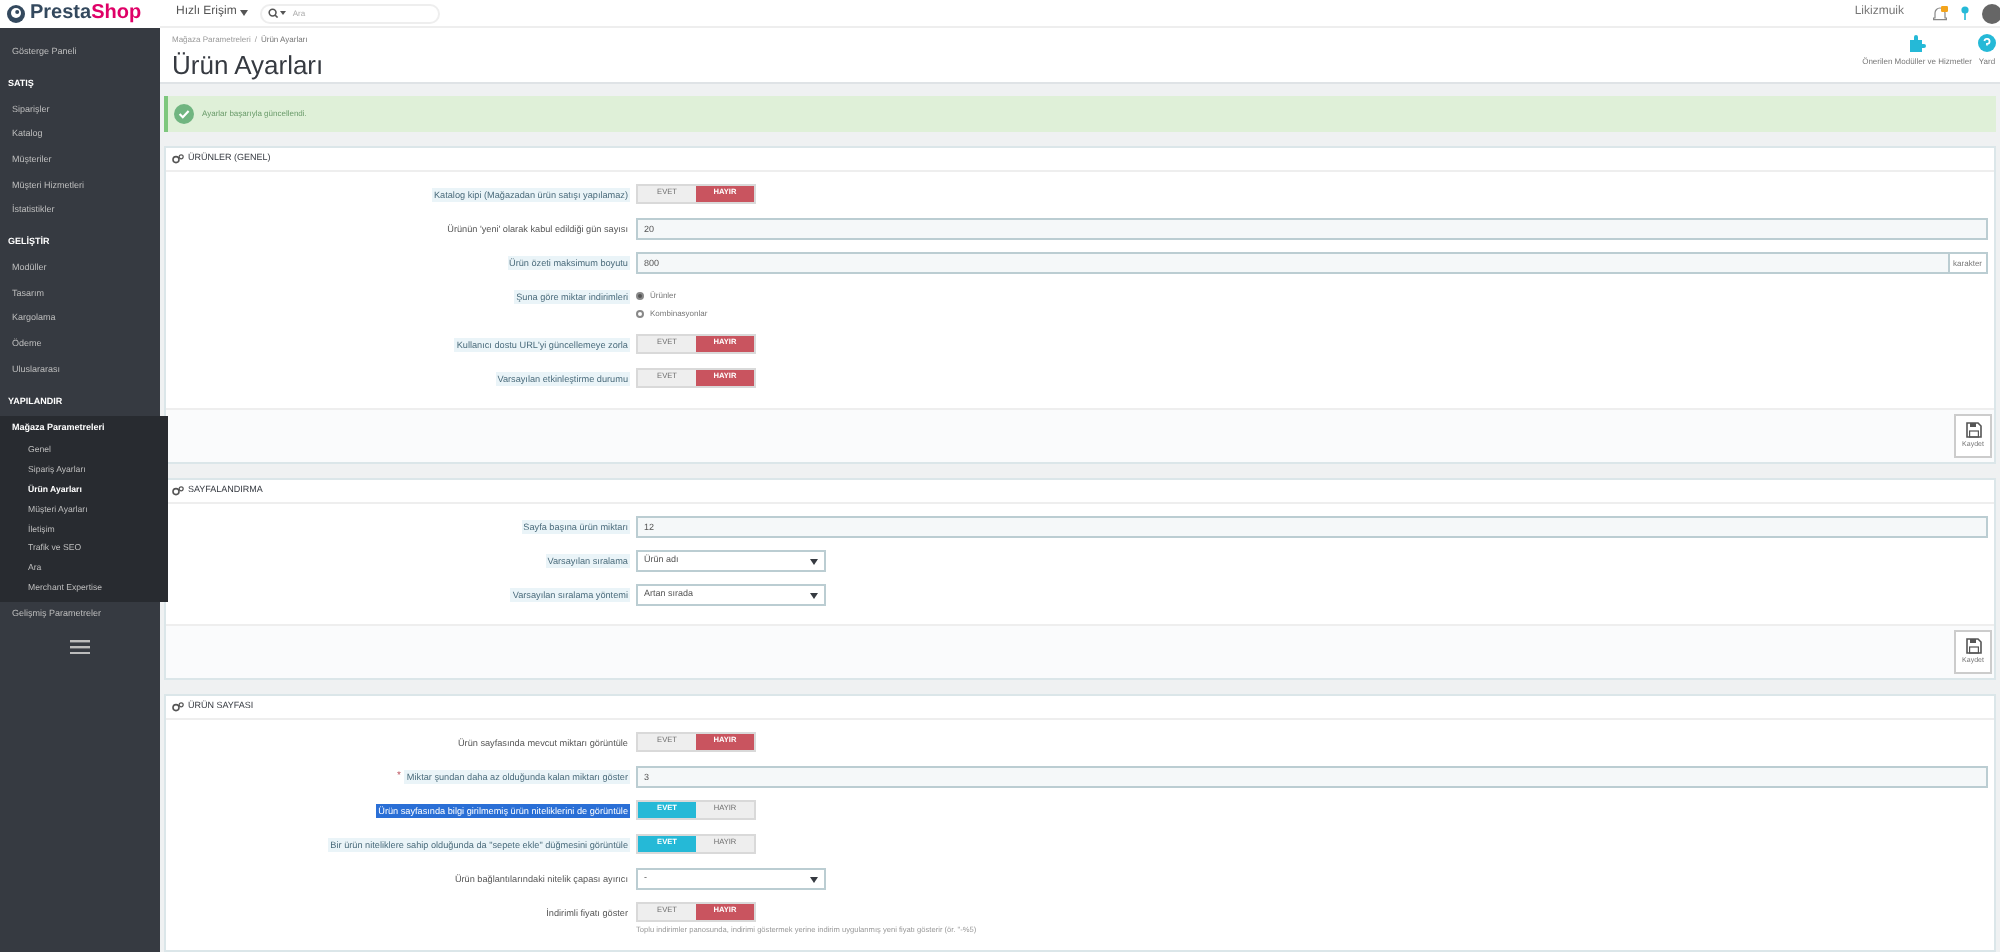 This screenshot has height=952, width=2000. Describe the element at coordinates (184, 114) in the screenshot. I see `check-icon` at that location.